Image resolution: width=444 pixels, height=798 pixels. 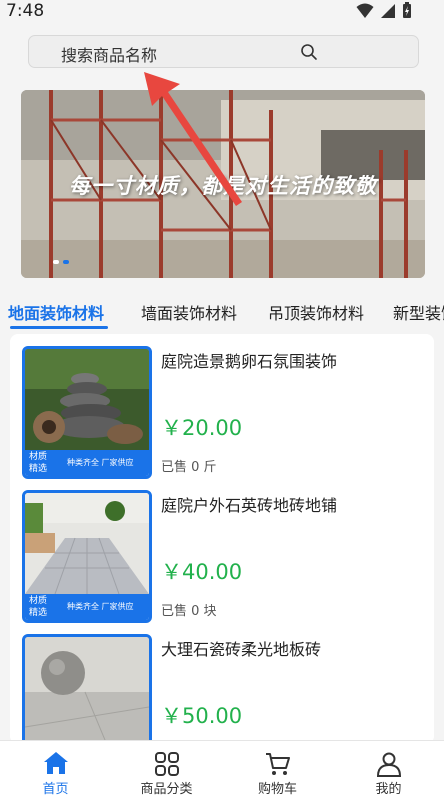 I want to click on nav-categories: 商品分类, so click(x=166, y=769).